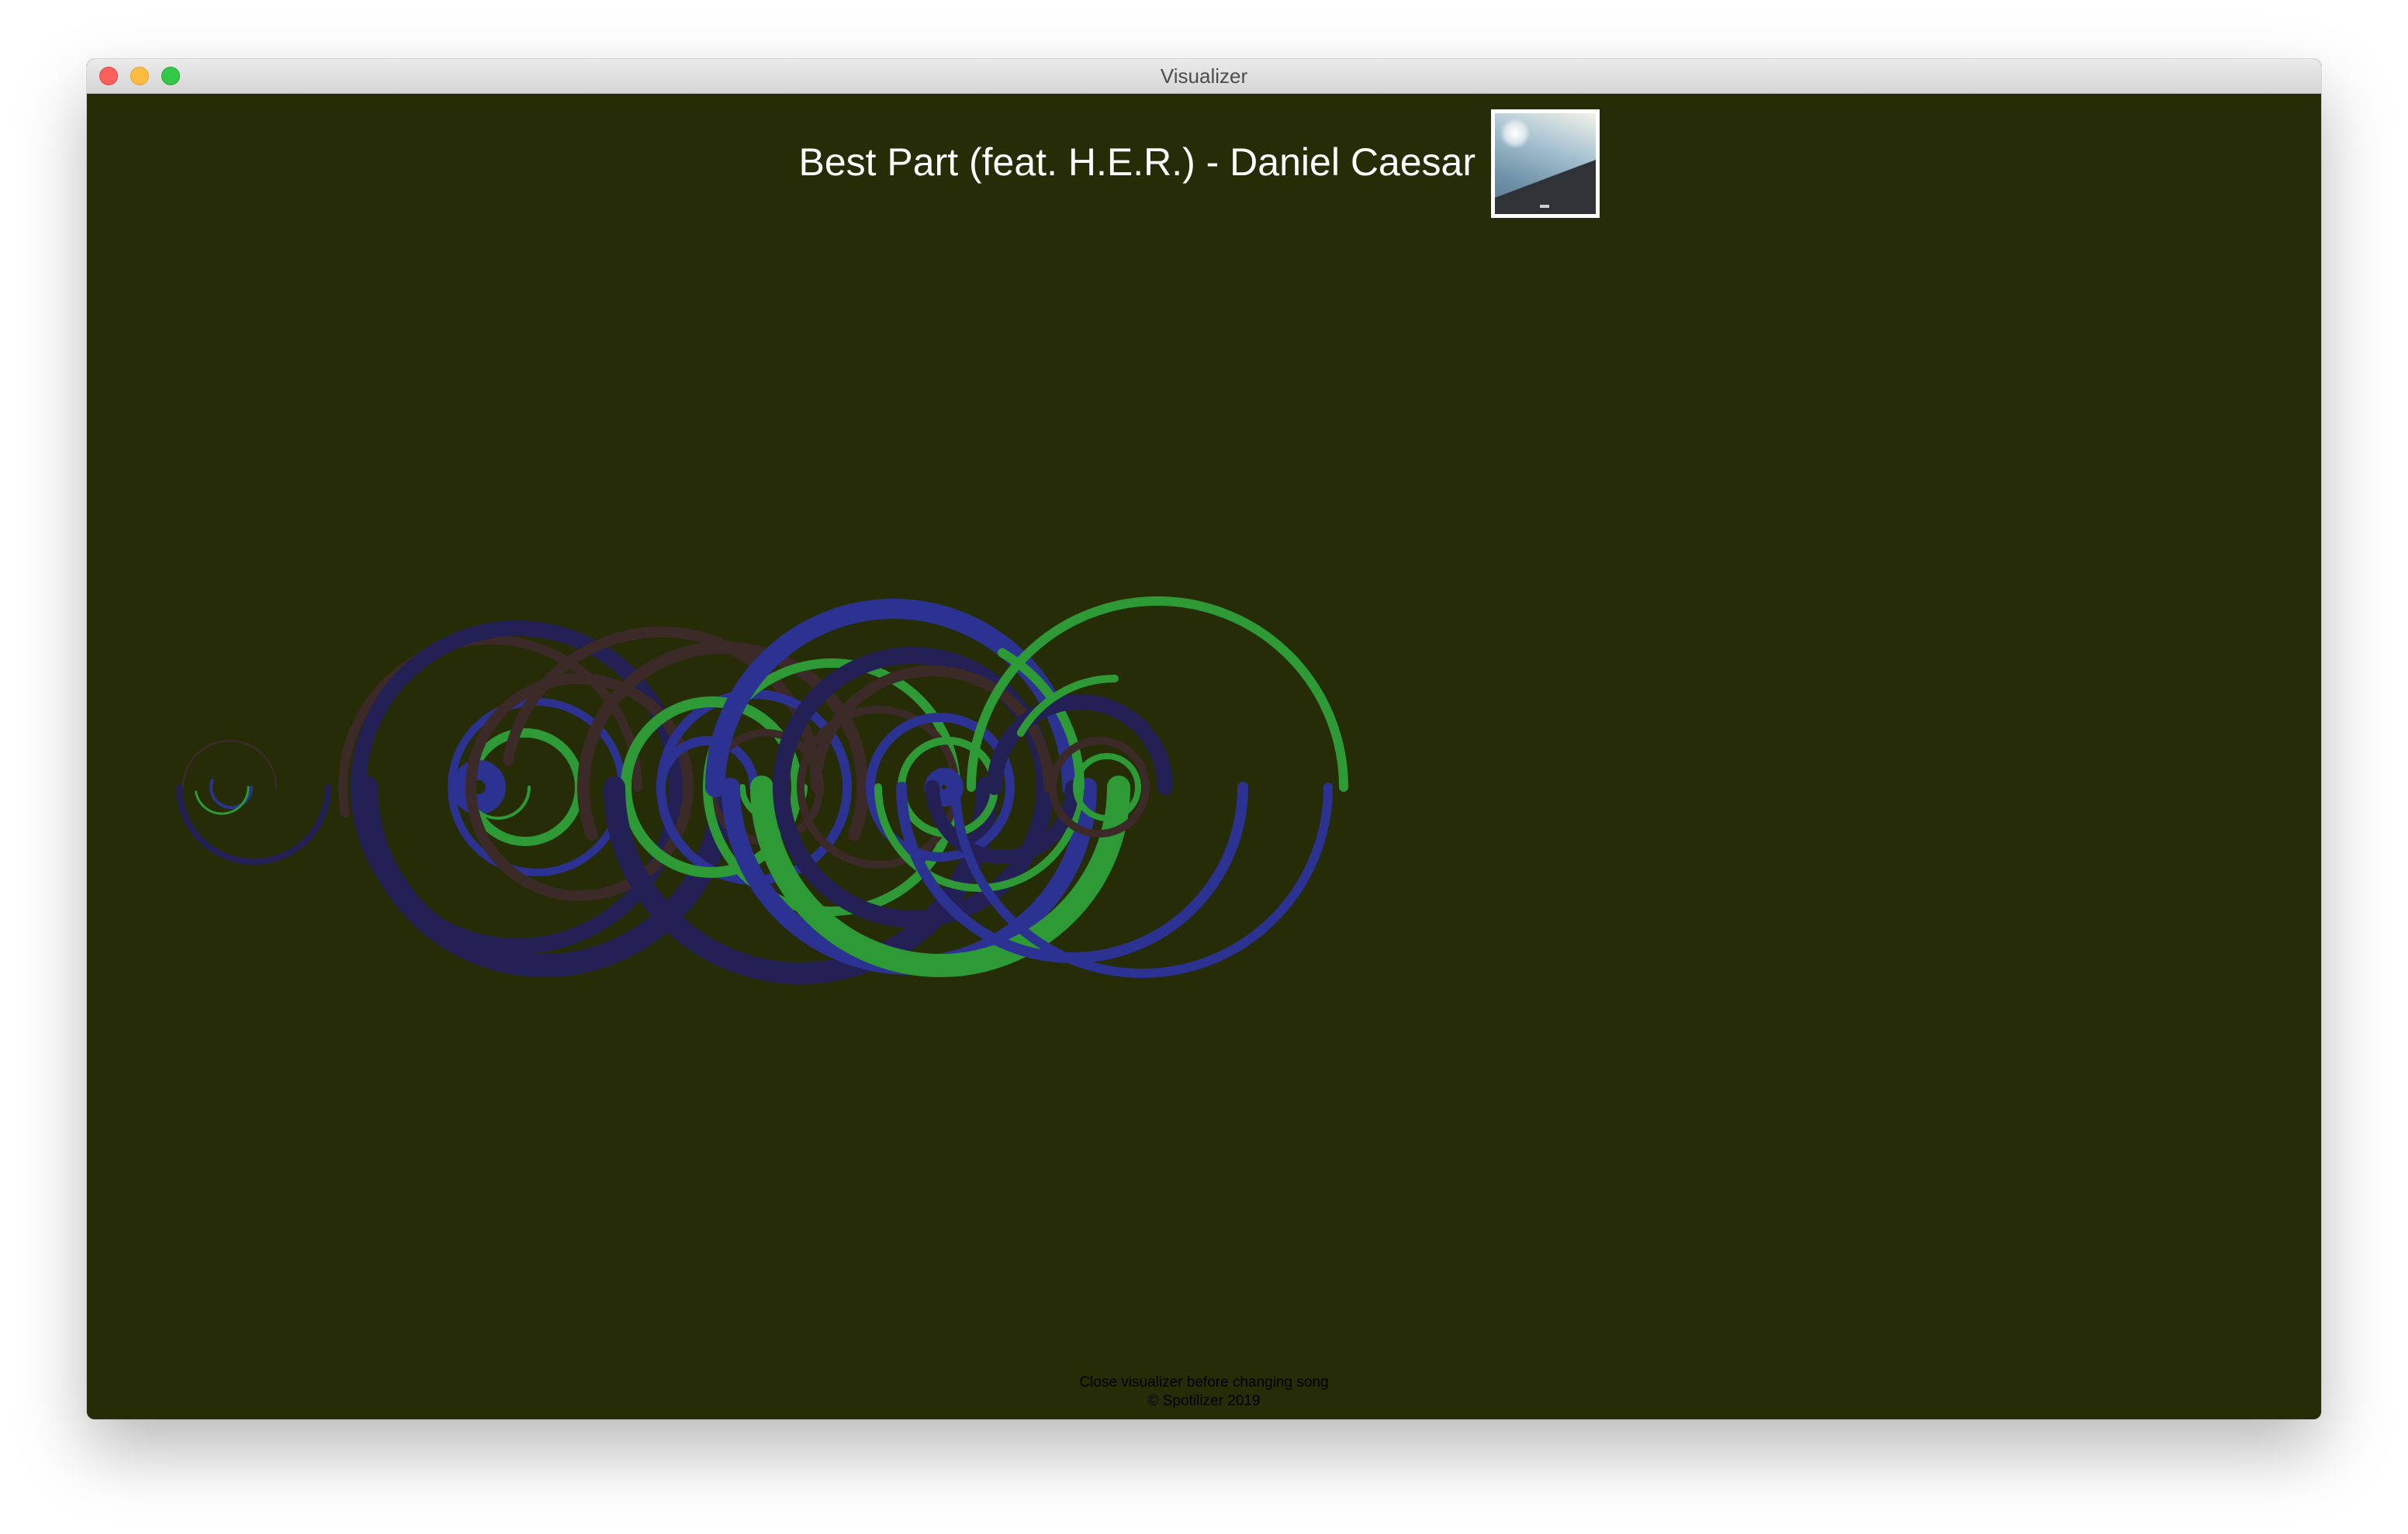 Image resolution: width=2408 pixels, height=1534 pixels. I want to click on sun-glare-icon, so click(1516, 133).